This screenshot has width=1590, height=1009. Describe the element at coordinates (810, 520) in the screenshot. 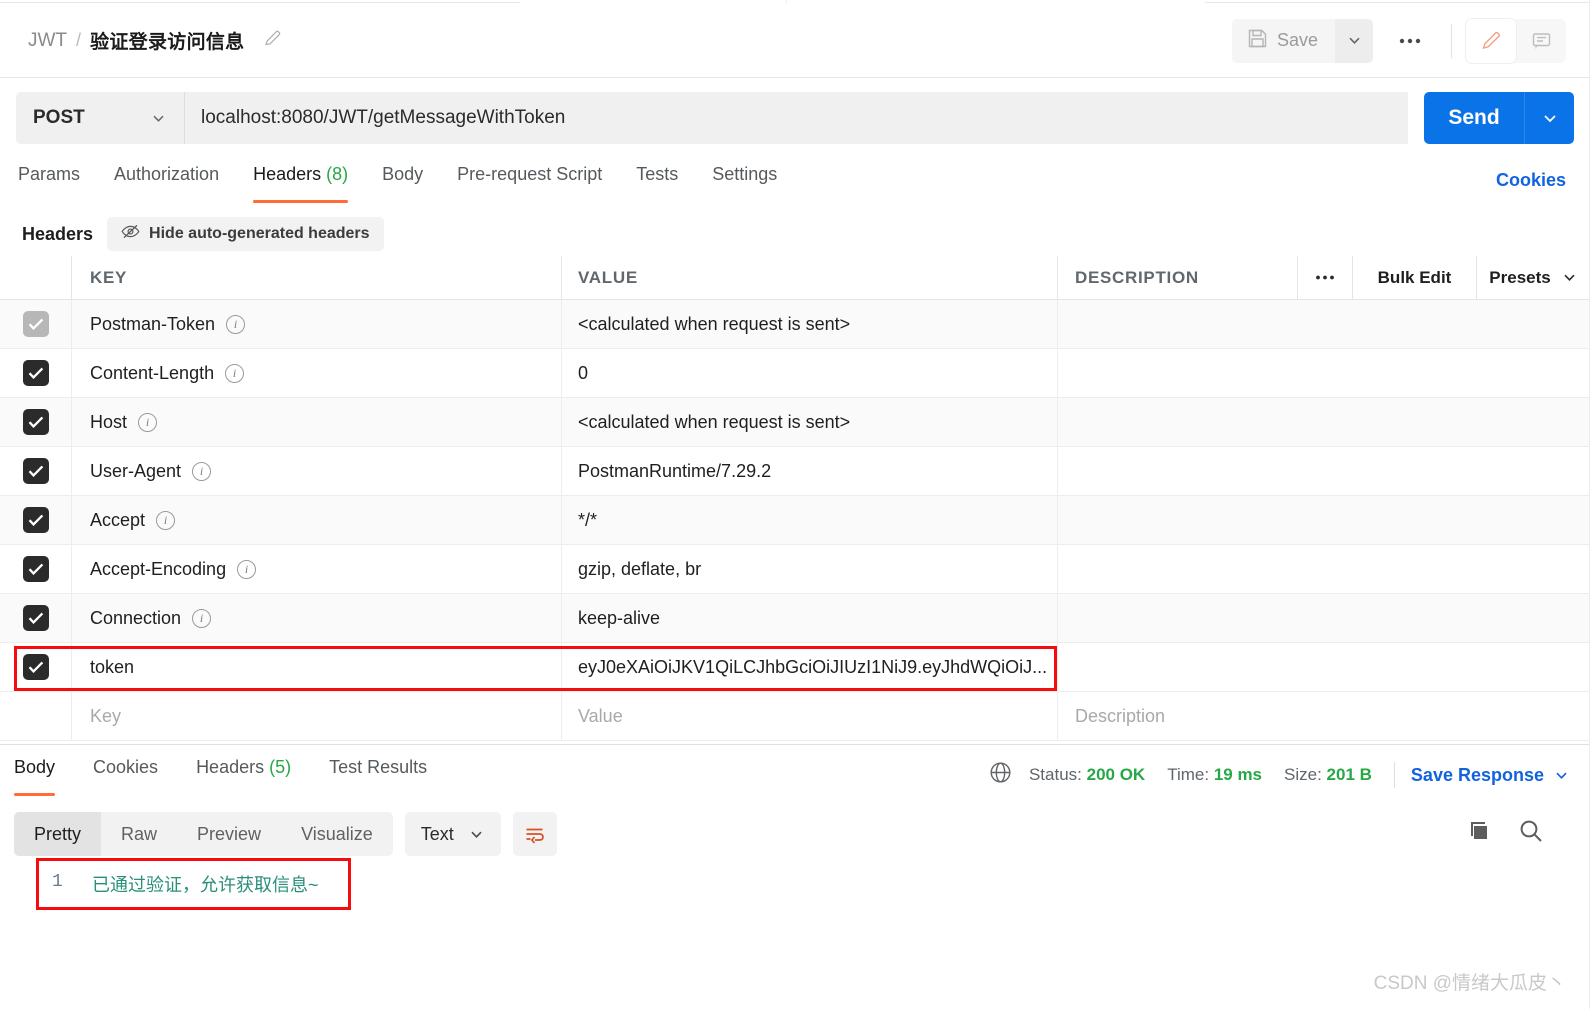

I see `row-value-cell: */*` at that location.